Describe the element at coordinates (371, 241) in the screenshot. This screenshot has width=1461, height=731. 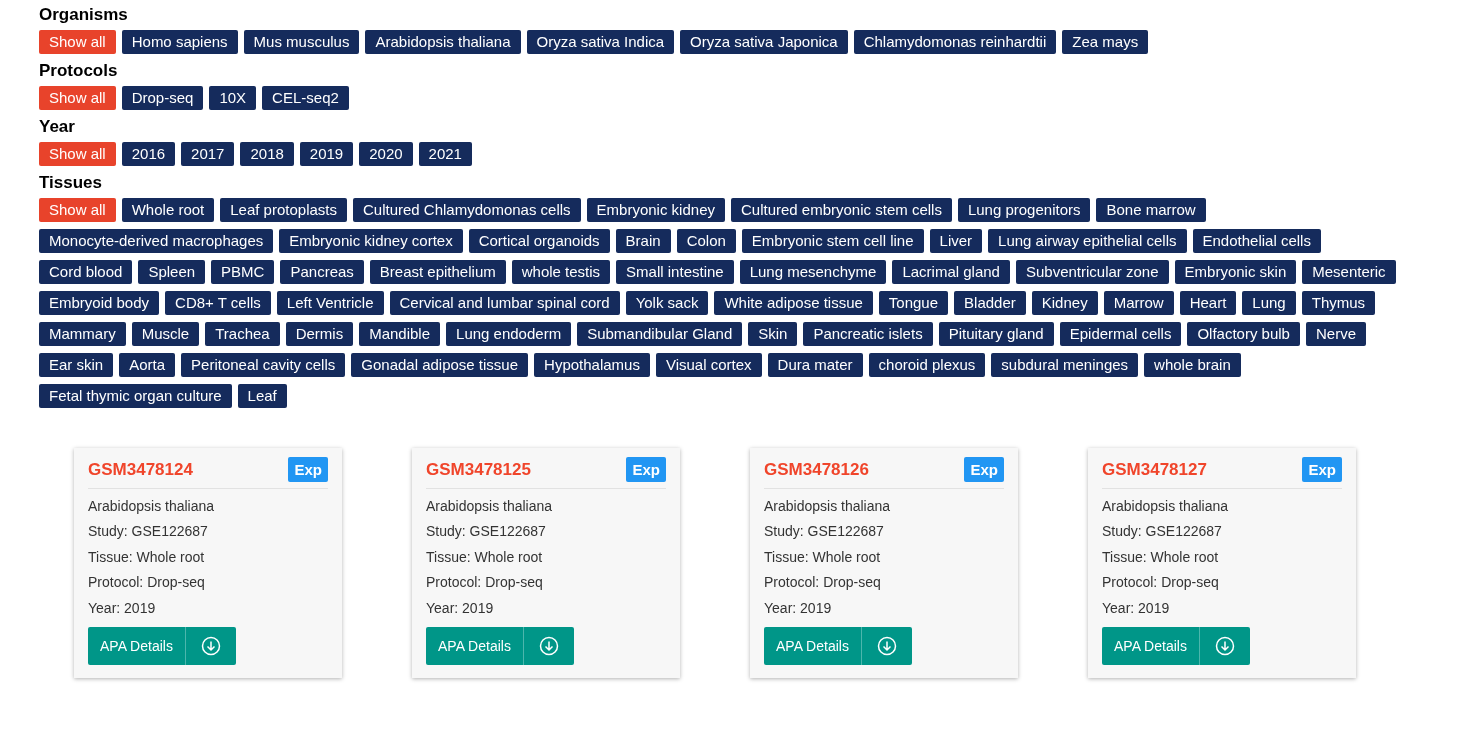
I see `filter-option: Embryonic kidney cortex` at that location.